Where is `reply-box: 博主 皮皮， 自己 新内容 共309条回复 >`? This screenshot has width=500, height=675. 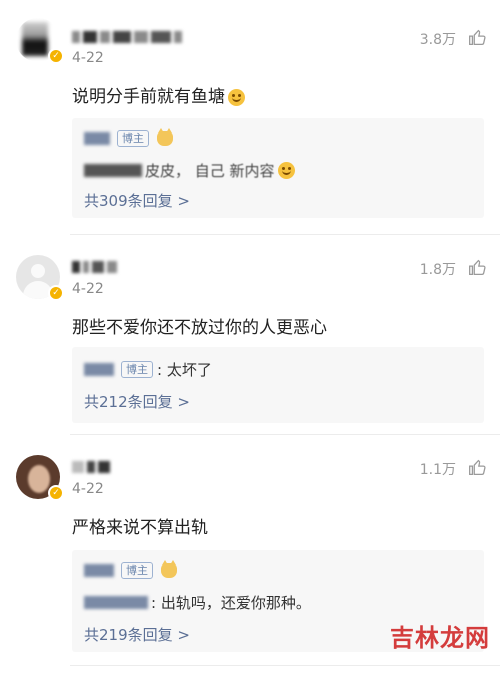
reply-box: 博主 皮皮， 自己 新内容 共309条回复 > is located at coordinates (278, 168).